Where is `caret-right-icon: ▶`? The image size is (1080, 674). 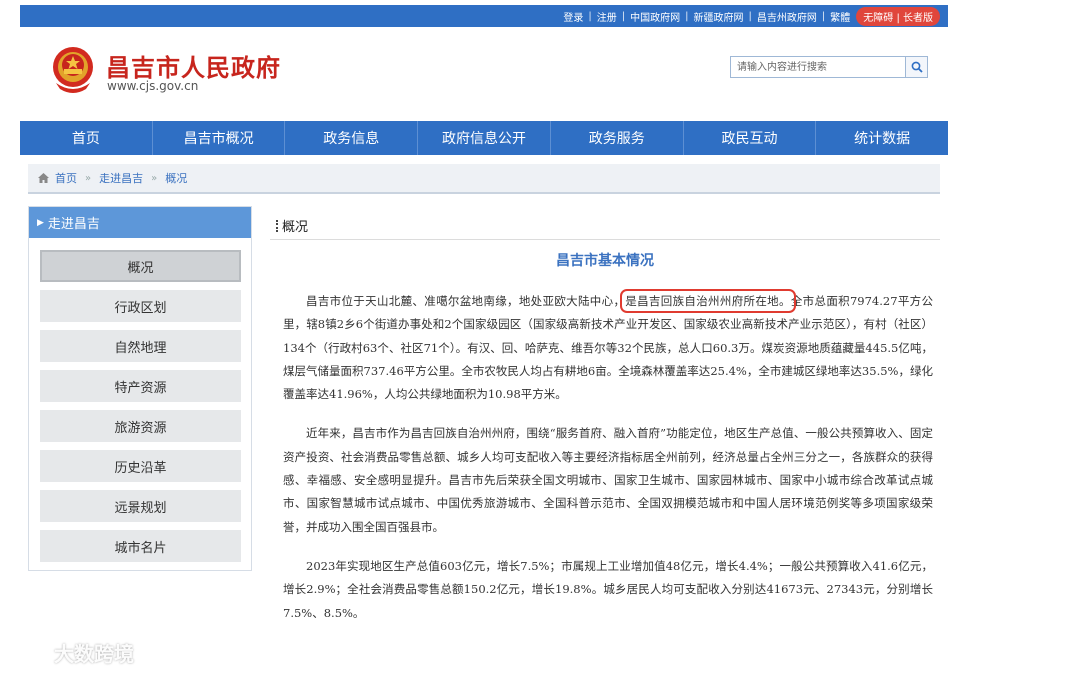 caret-right-icon: ▶ is located at coordinates (40, 222).